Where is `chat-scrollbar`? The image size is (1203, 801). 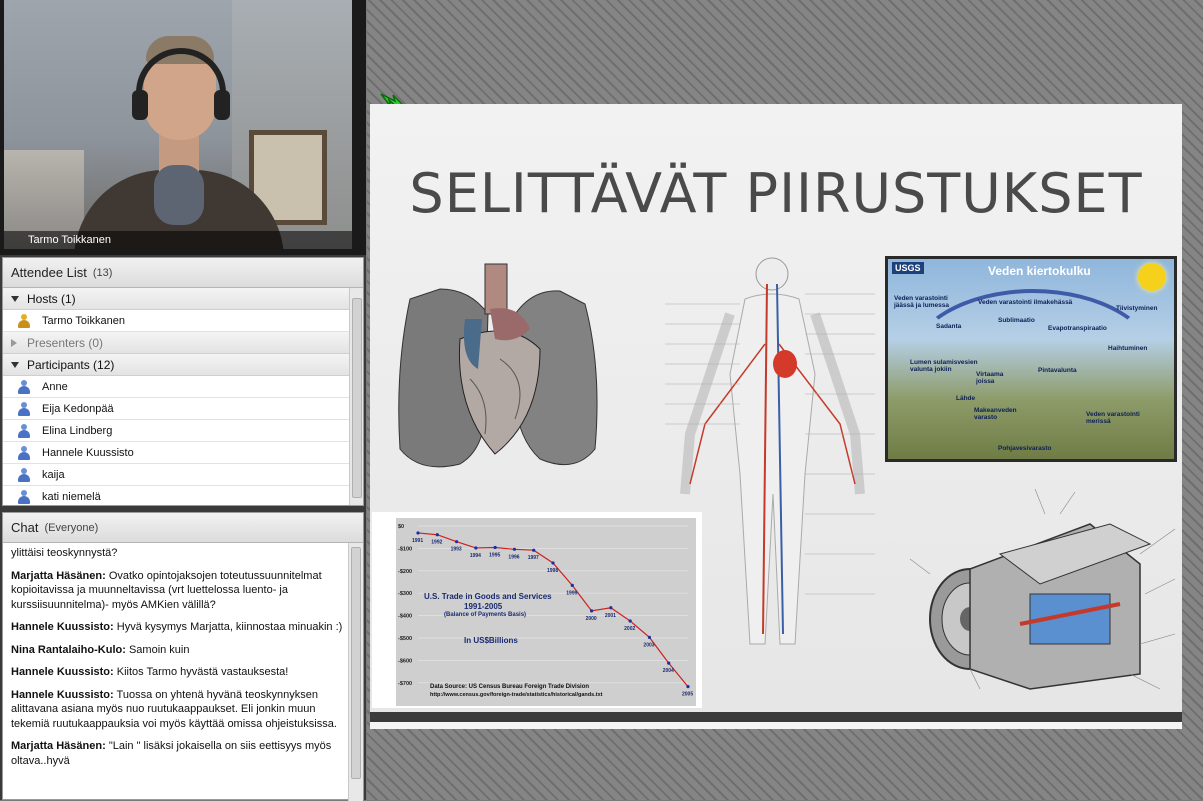
chat-scrollbar is located at coordinates (355, 672).